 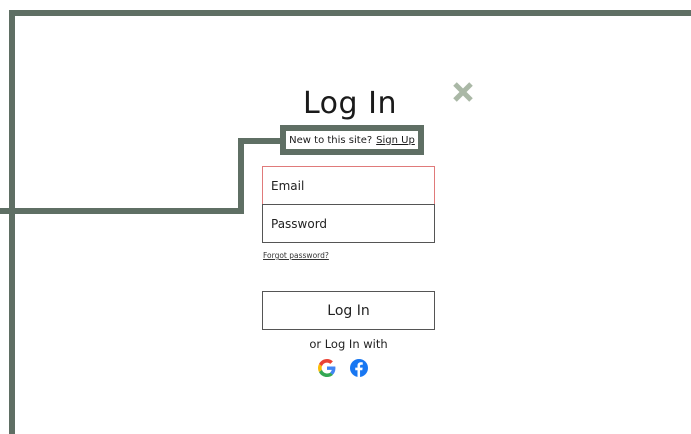 I want to click on google-login-button, so click(x=327, y=368).